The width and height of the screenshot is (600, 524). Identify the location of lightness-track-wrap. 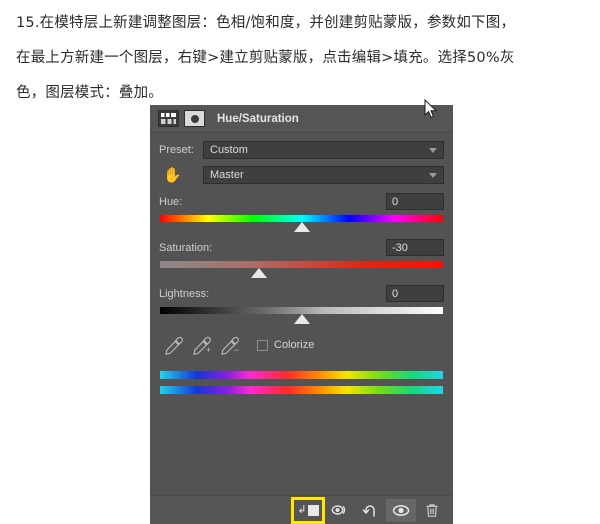
(301, 316).